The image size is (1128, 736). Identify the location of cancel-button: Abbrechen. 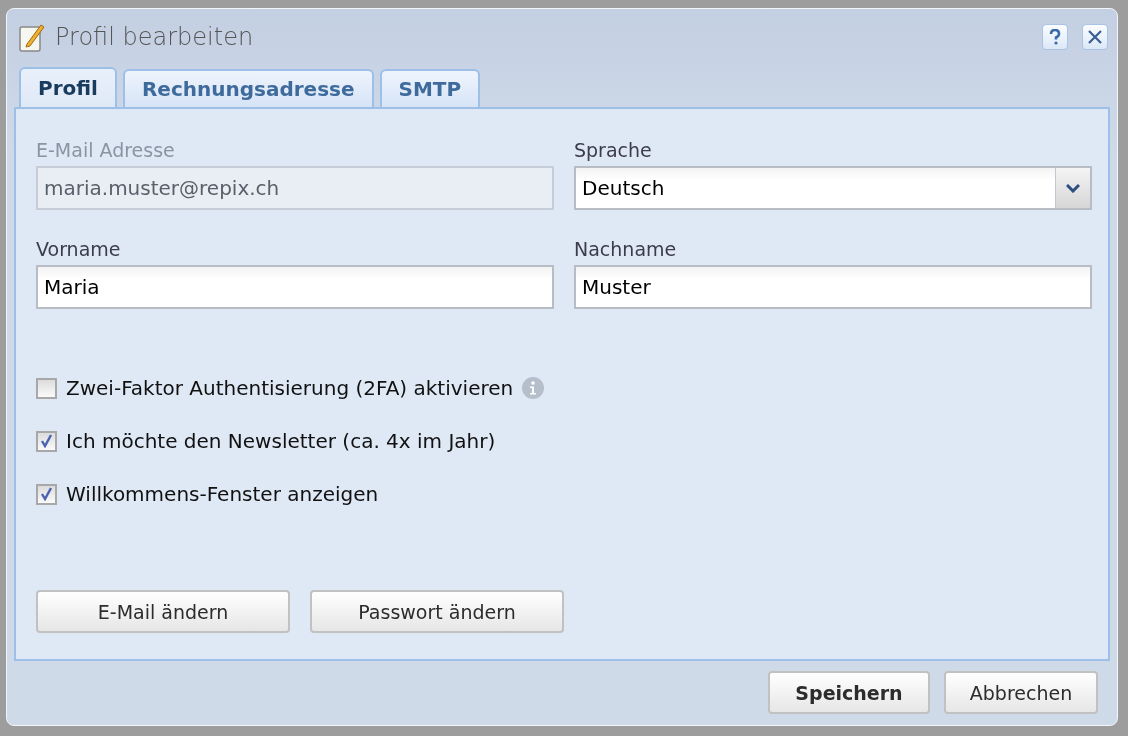
(1021, 692).